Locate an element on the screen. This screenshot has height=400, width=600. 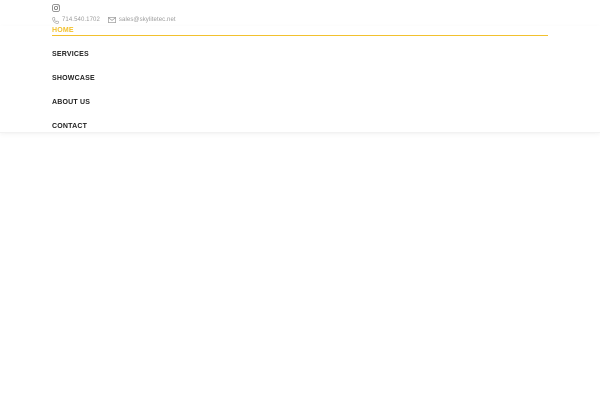
phone-link: 714.540.1702 is located at coordinates (76, 20).